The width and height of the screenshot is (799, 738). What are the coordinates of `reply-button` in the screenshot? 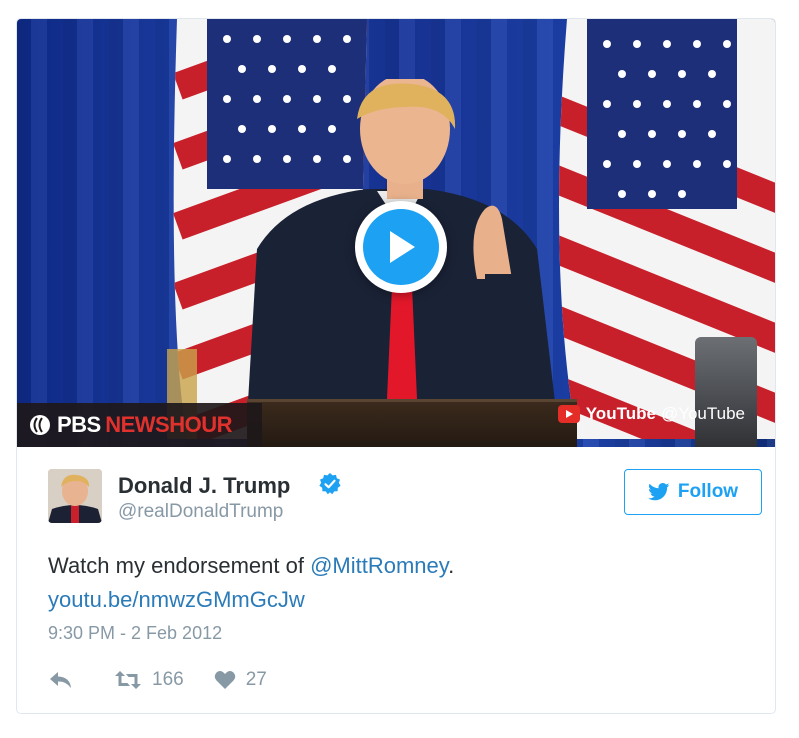 It's located at (66, 680).